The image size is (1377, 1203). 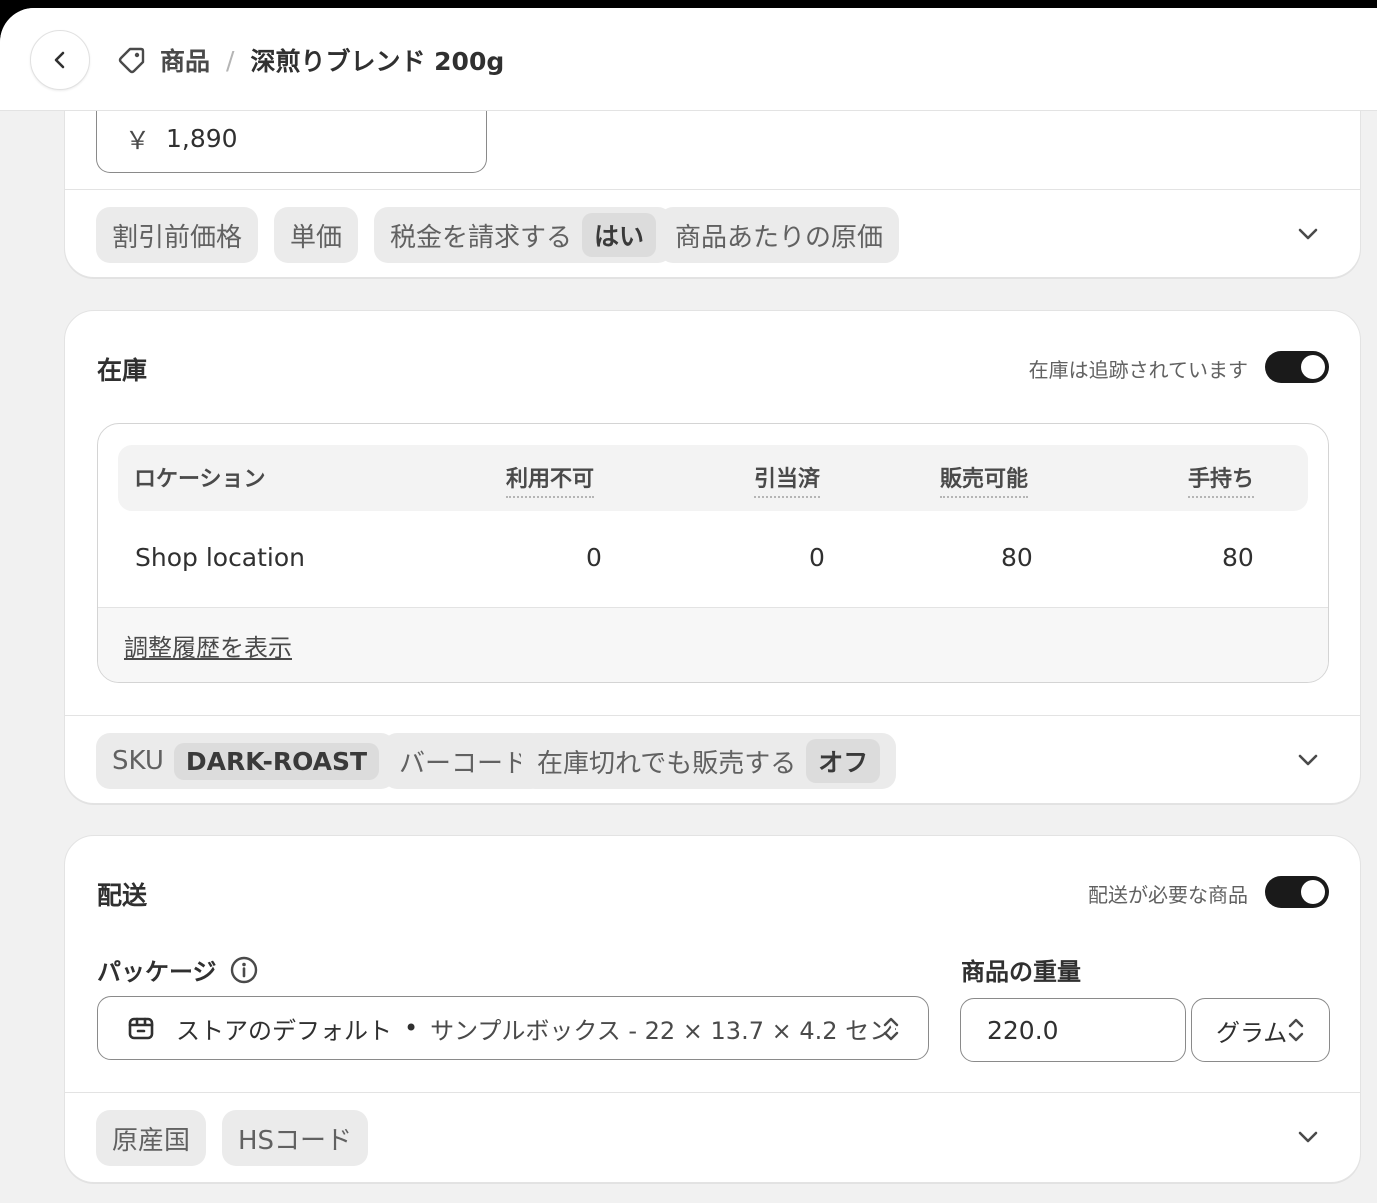 I want to click on shipping-divider, so click(x=712, y=1092).